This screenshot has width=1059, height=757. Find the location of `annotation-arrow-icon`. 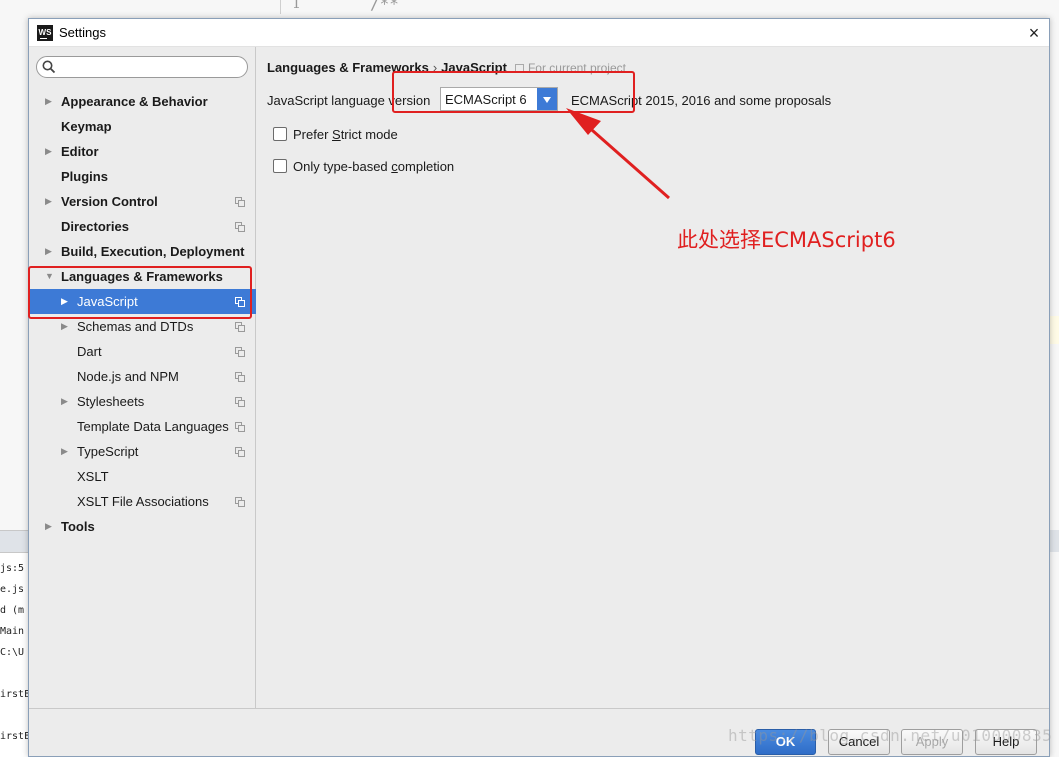

annotation-arrow-icon is located at coordinates (618, 154).